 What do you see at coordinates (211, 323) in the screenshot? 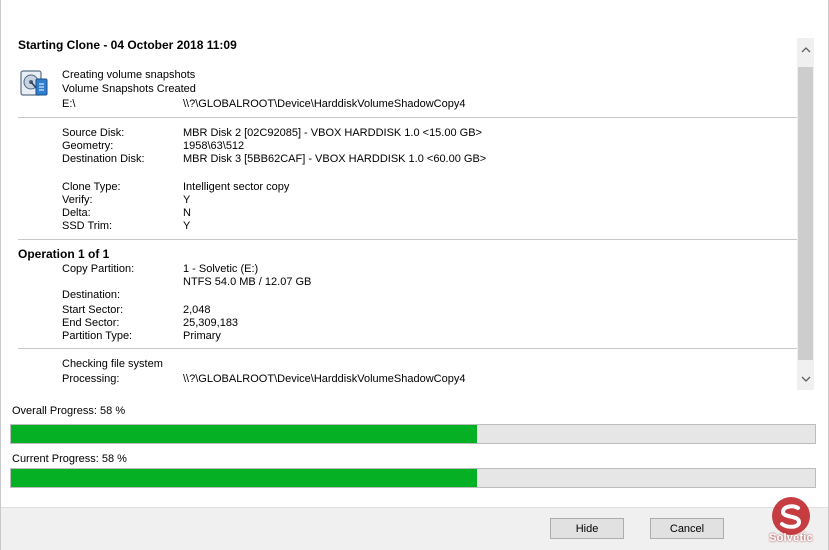
I see `end-sector-value: 25,309,183` at bounding box center [211, 323].